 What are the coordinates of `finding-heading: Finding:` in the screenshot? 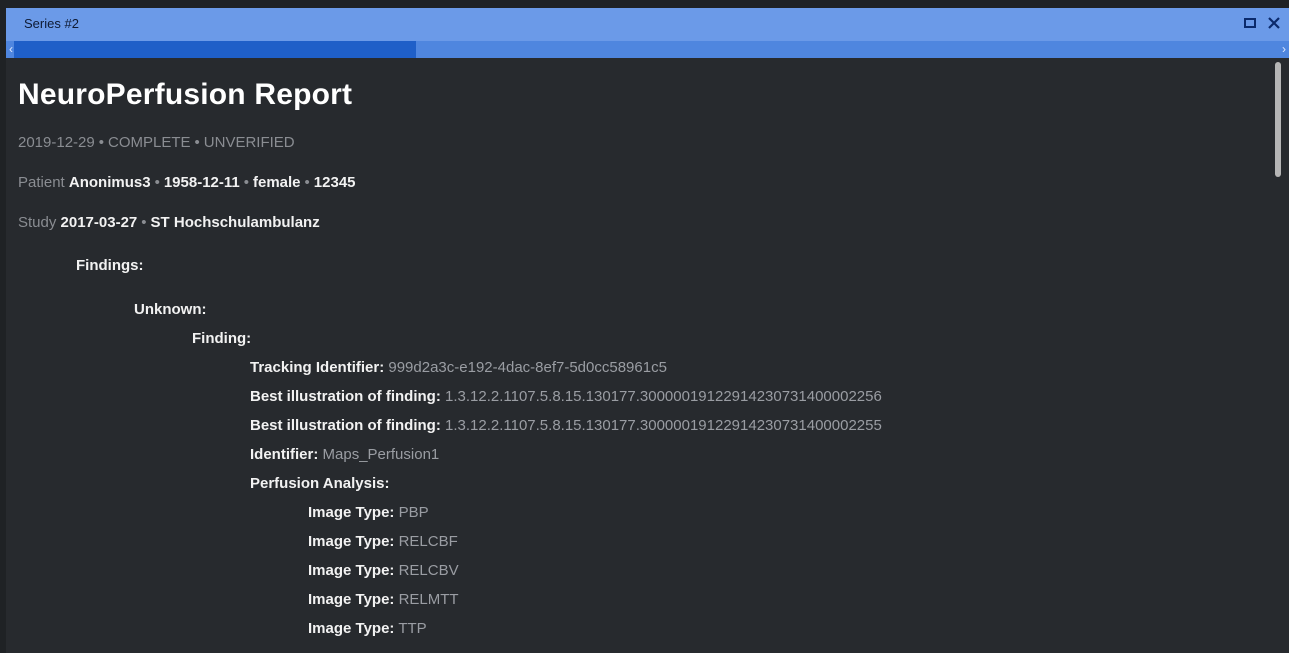 It's located at (222, 338).